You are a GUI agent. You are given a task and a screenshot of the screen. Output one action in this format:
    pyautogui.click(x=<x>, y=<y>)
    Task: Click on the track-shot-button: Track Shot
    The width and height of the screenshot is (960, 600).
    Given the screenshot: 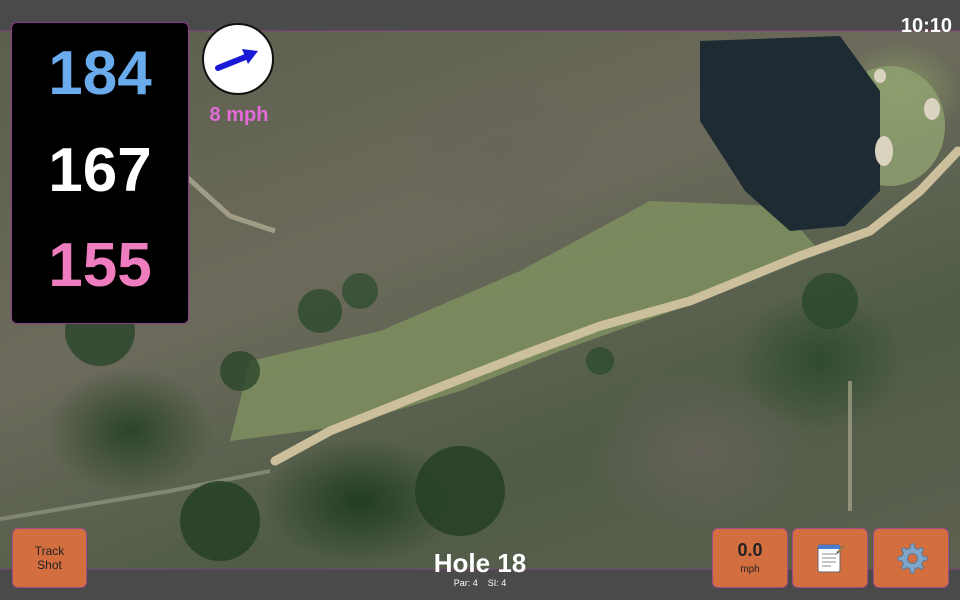 What is the action you would take?
    pyautogui.click(x=49, y=558)
    